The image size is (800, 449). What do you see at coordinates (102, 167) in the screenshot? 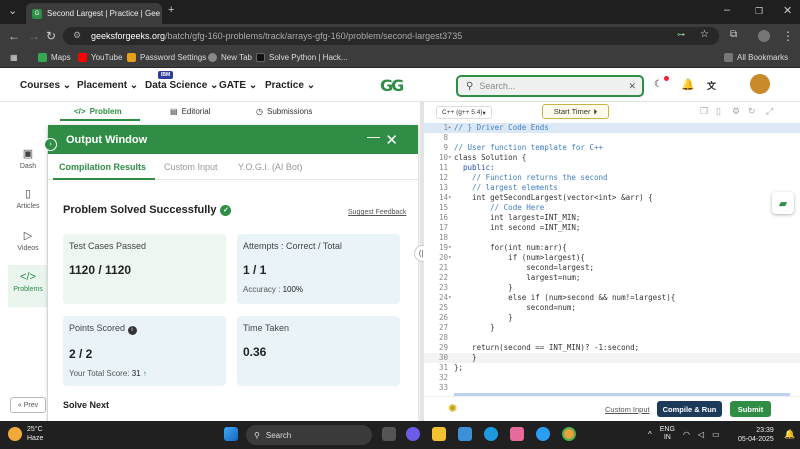
I see `tab-compilation-results: Compilation Results` at bounding box center [102, 167].